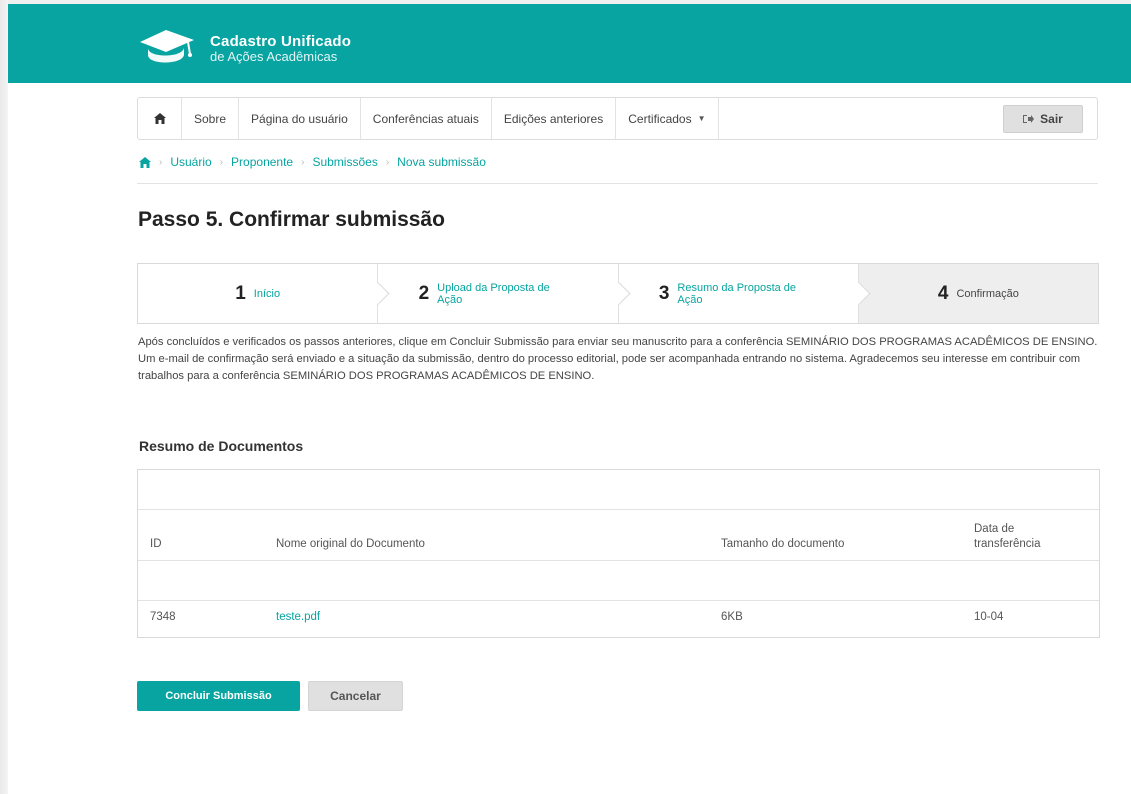 The height and width of the screenshot is (794, 1131). I want to click on step-2: 2 Upload da Proposta de Ação, so click(504, 293).